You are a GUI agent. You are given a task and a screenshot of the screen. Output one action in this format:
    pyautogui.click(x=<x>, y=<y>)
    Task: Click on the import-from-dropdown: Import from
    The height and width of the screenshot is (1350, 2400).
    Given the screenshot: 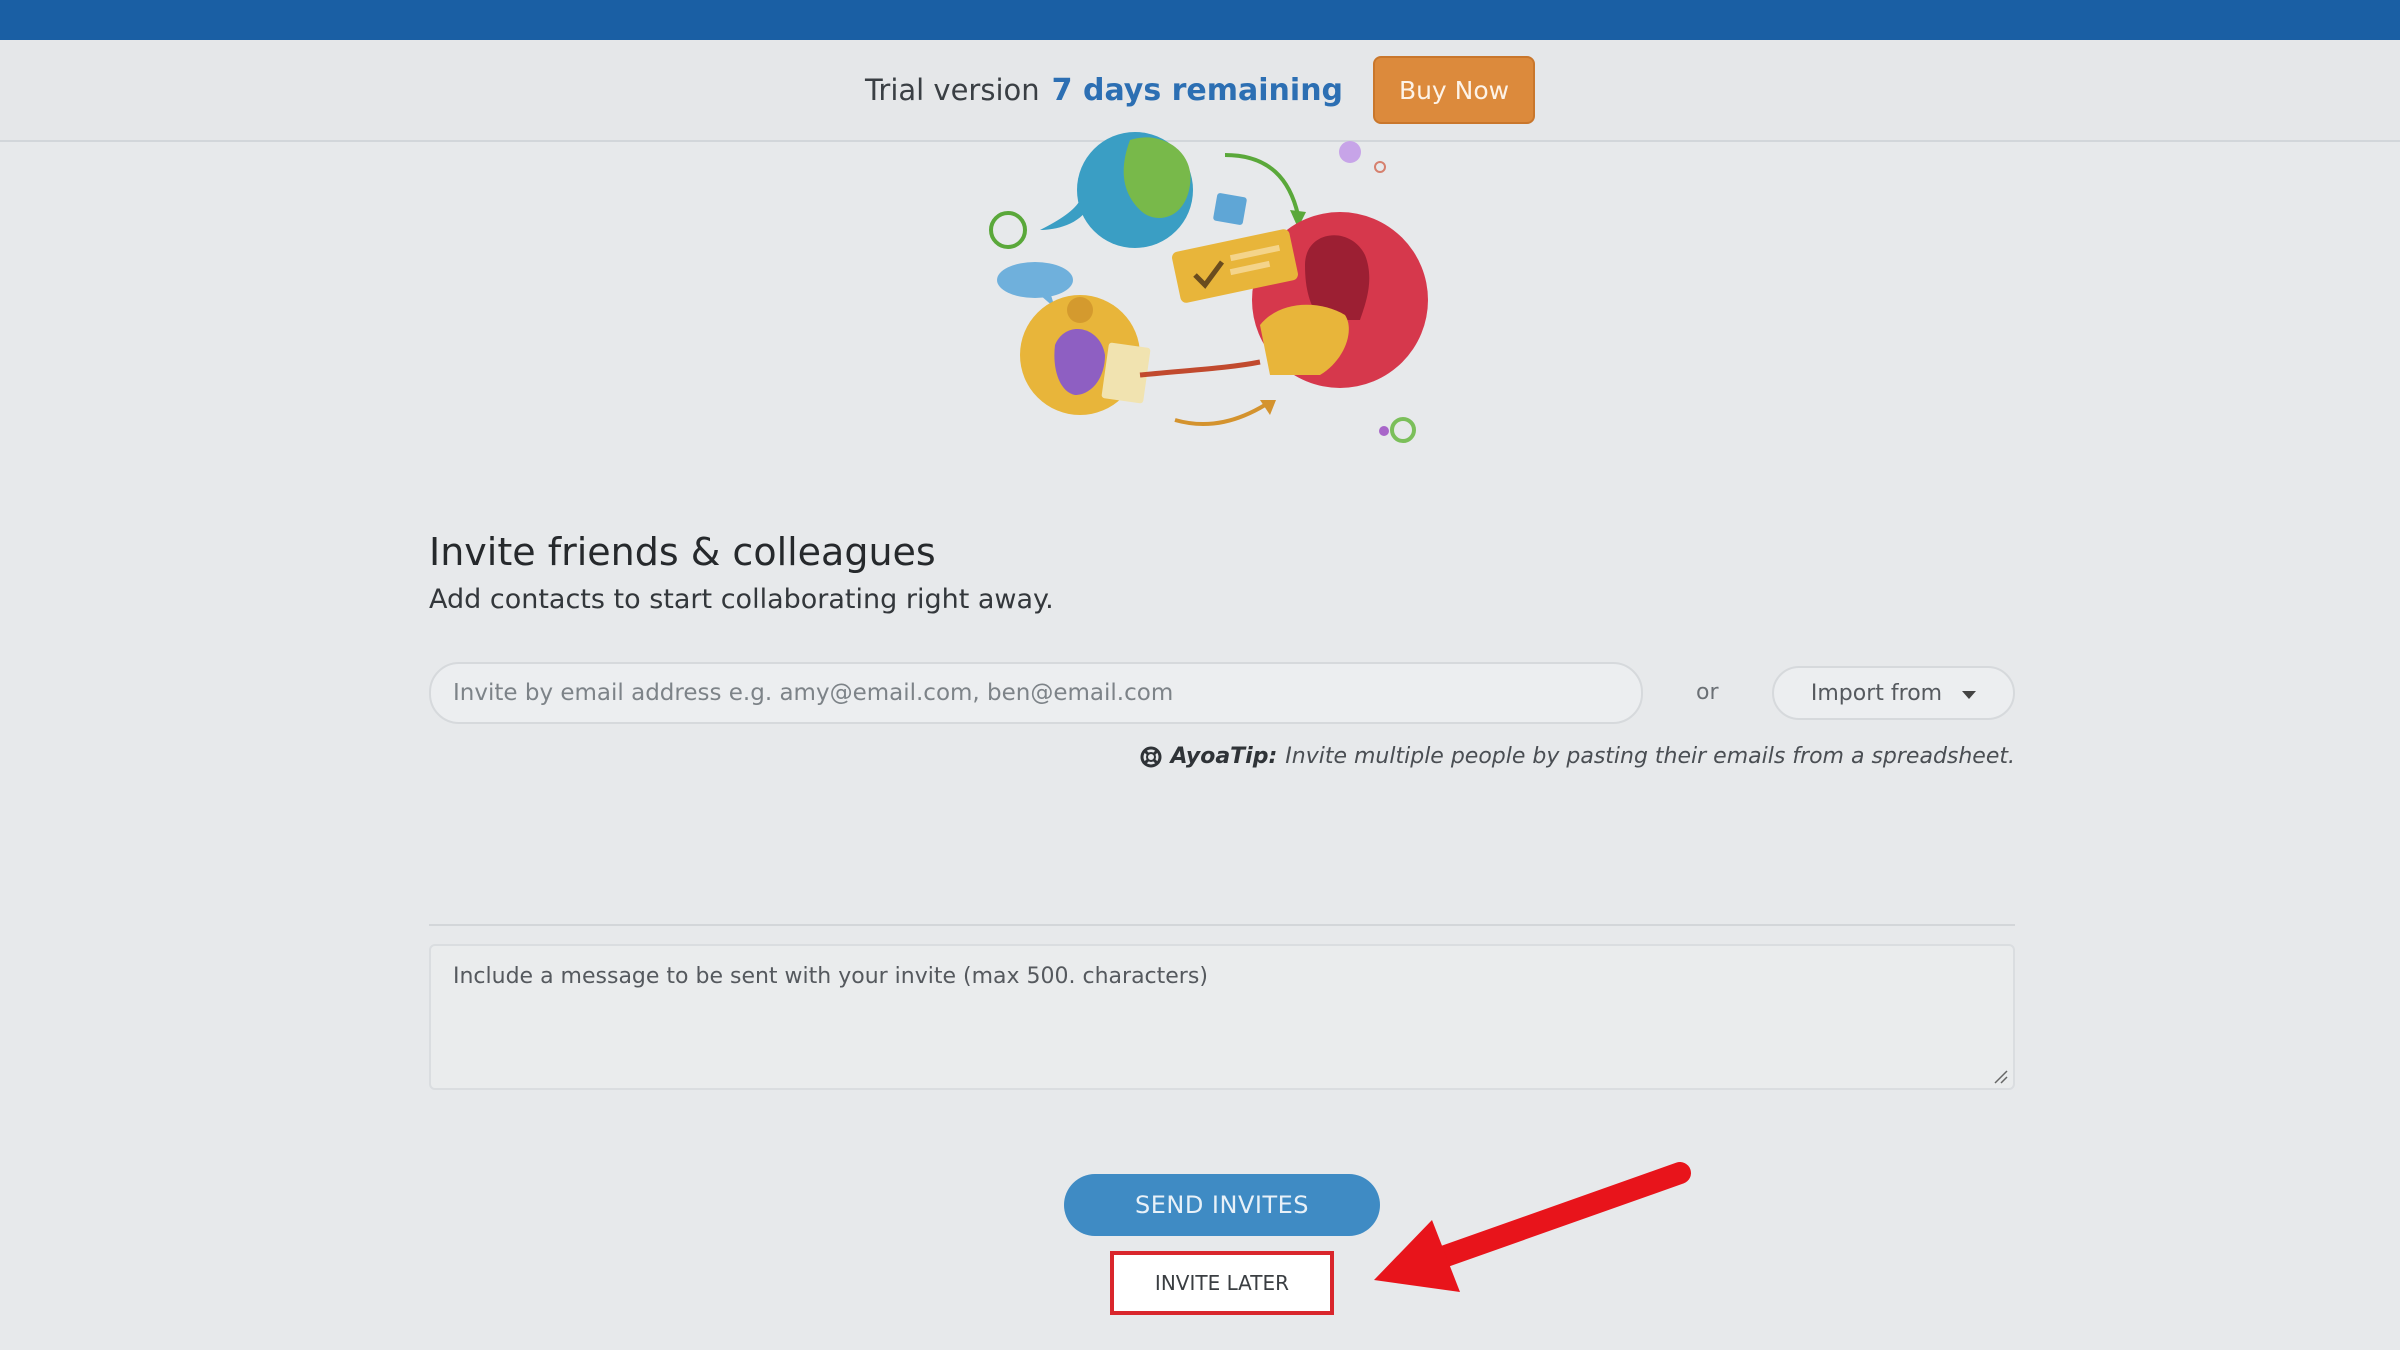 What is the action you would take?
    pyautogui.click(x=1893, y=693)
    